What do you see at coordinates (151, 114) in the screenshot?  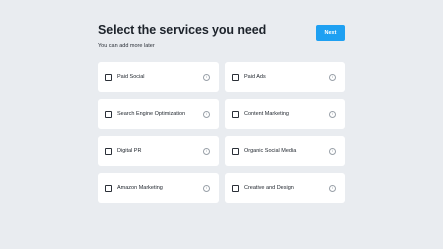 I see `service-label: Search Engine Optimization` at bounding box center [151, 114].